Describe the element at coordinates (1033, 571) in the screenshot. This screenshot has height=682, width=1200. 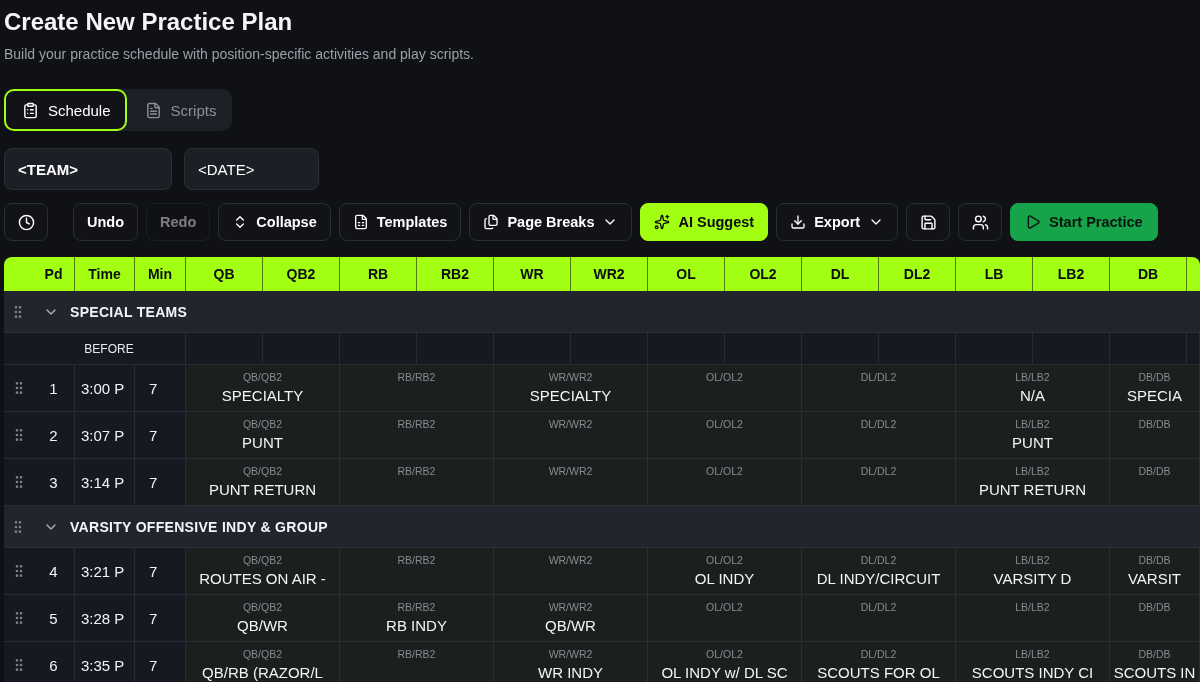
I see `activity-cell: LB/LB2 VARSITY D` at that location.